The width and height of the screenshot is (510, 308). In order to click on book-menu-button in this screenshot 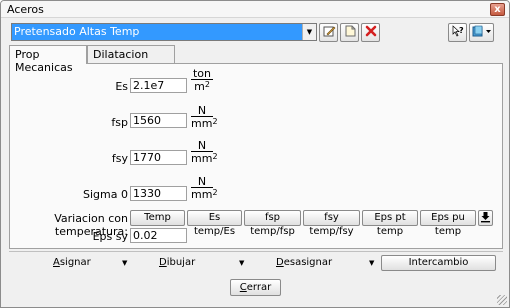, I will do `click(481, 32)`.